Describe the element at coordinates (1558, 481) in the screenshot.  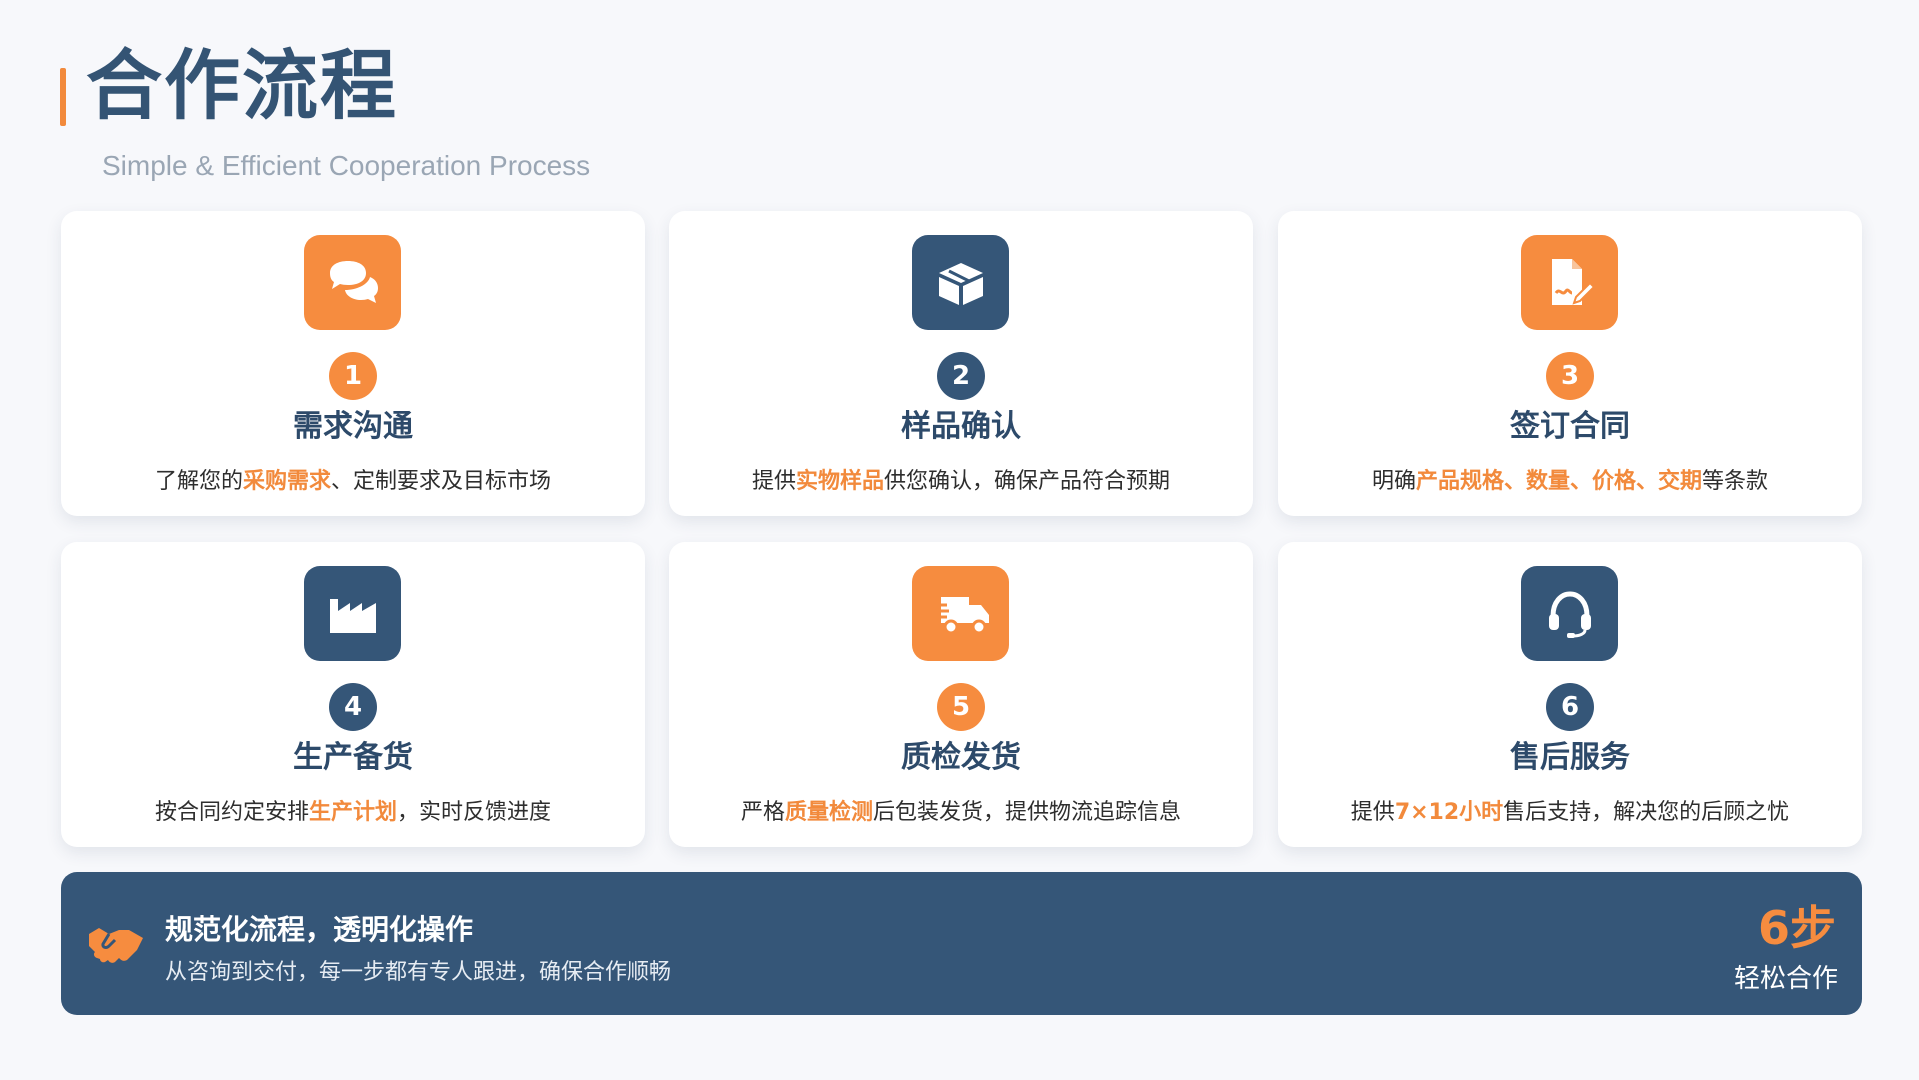
I see `highlight-text: 产品规格、数量、价格、交期` at that location.